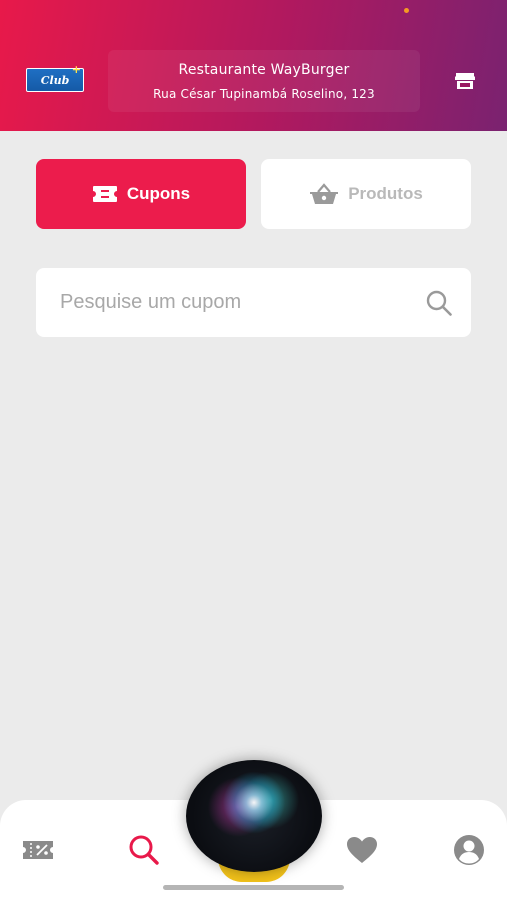  I want to click on status-indicator-dot, so click(406, 10).